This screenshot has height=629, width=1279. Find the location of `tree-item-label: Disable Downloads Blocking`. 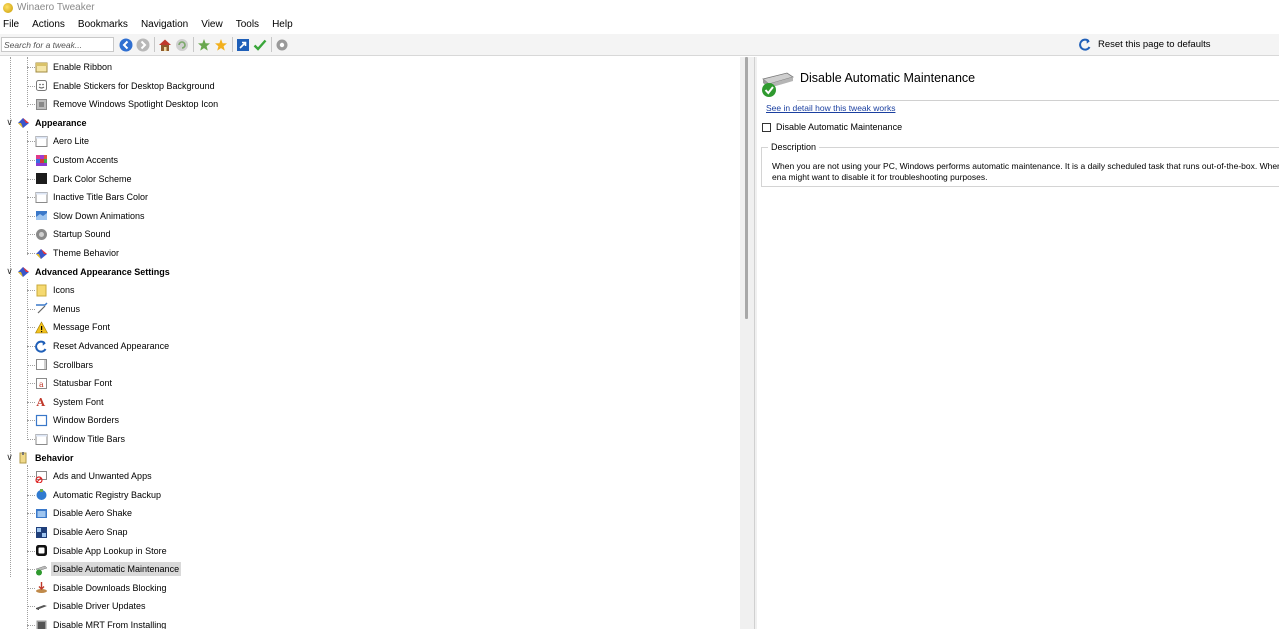

tree-item-label: Disable Downloads Blocking is located at coordinates (110, 587).